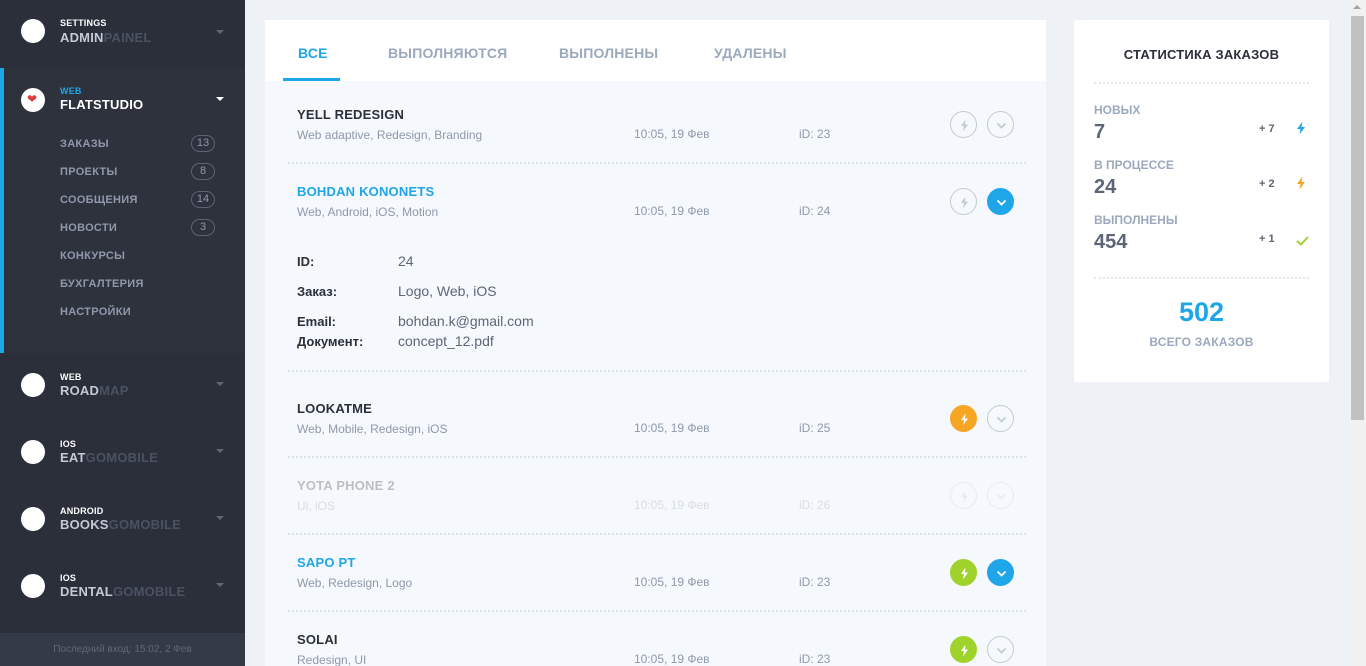  Describe the element at coordinates (102, 284) in the screenshot. I see `sidebar-item-accounting: БУХГАЛТЕРИЯ` at that location.